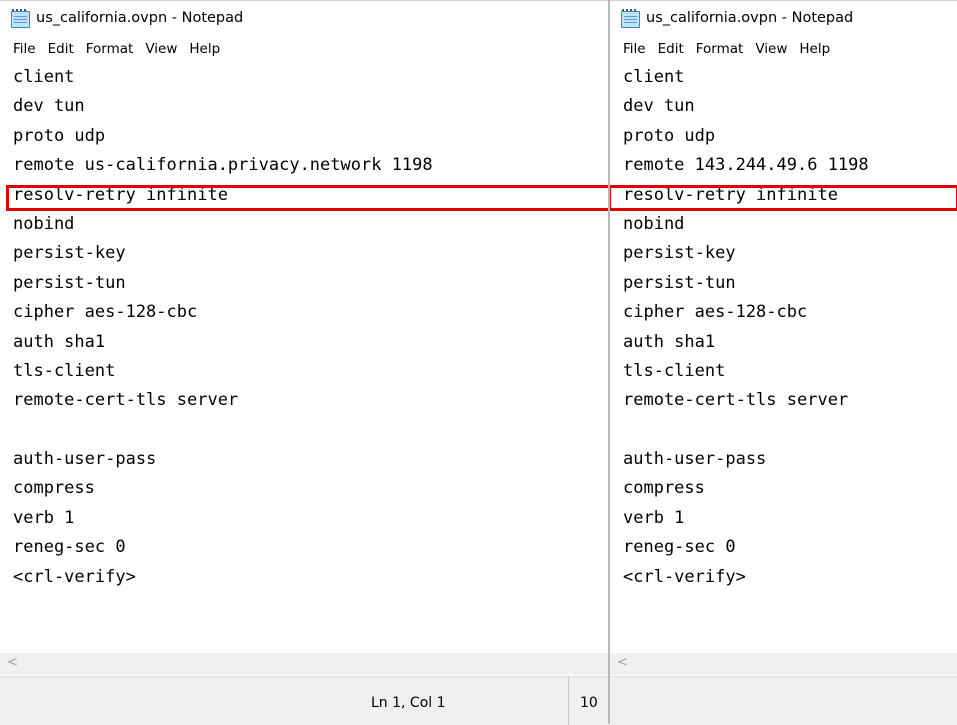  Describe the element at coordinates (304, 700) in the screenshot. I see `status-bar: Ln 1, Col 1 10` at that location.